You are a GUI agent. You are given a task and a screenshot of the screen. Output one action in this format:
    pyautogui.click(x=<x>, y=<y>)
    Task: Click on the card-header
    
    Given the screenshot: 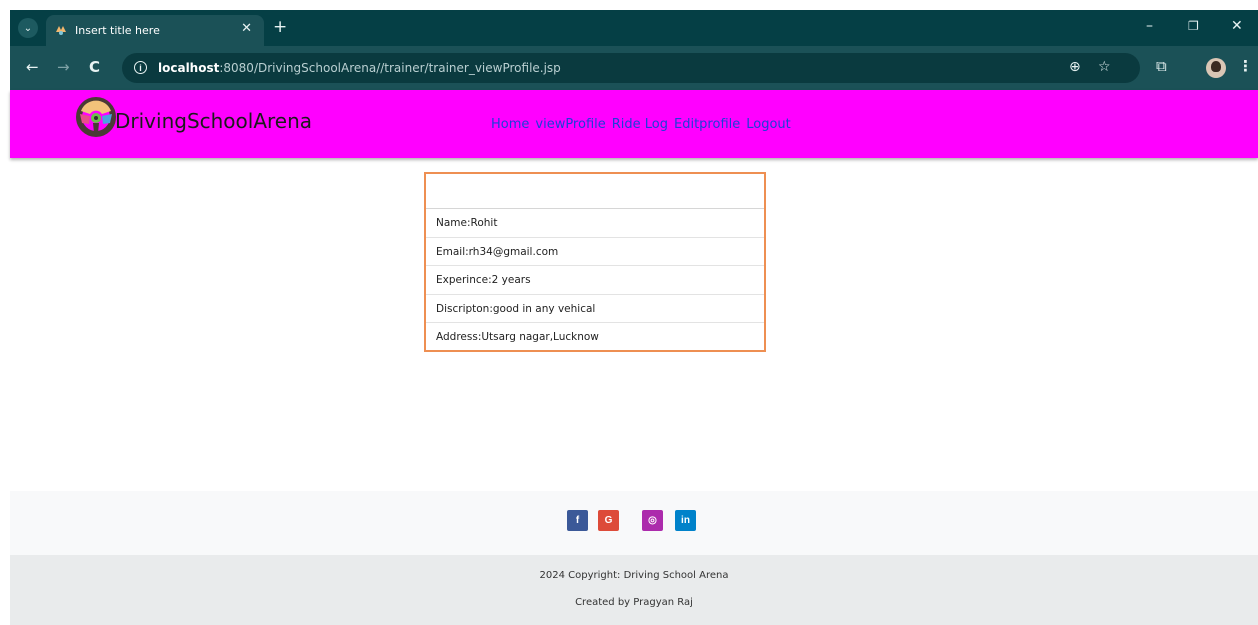 What is the action you would take?
    pyautogui.click(x=595, y=191)
    